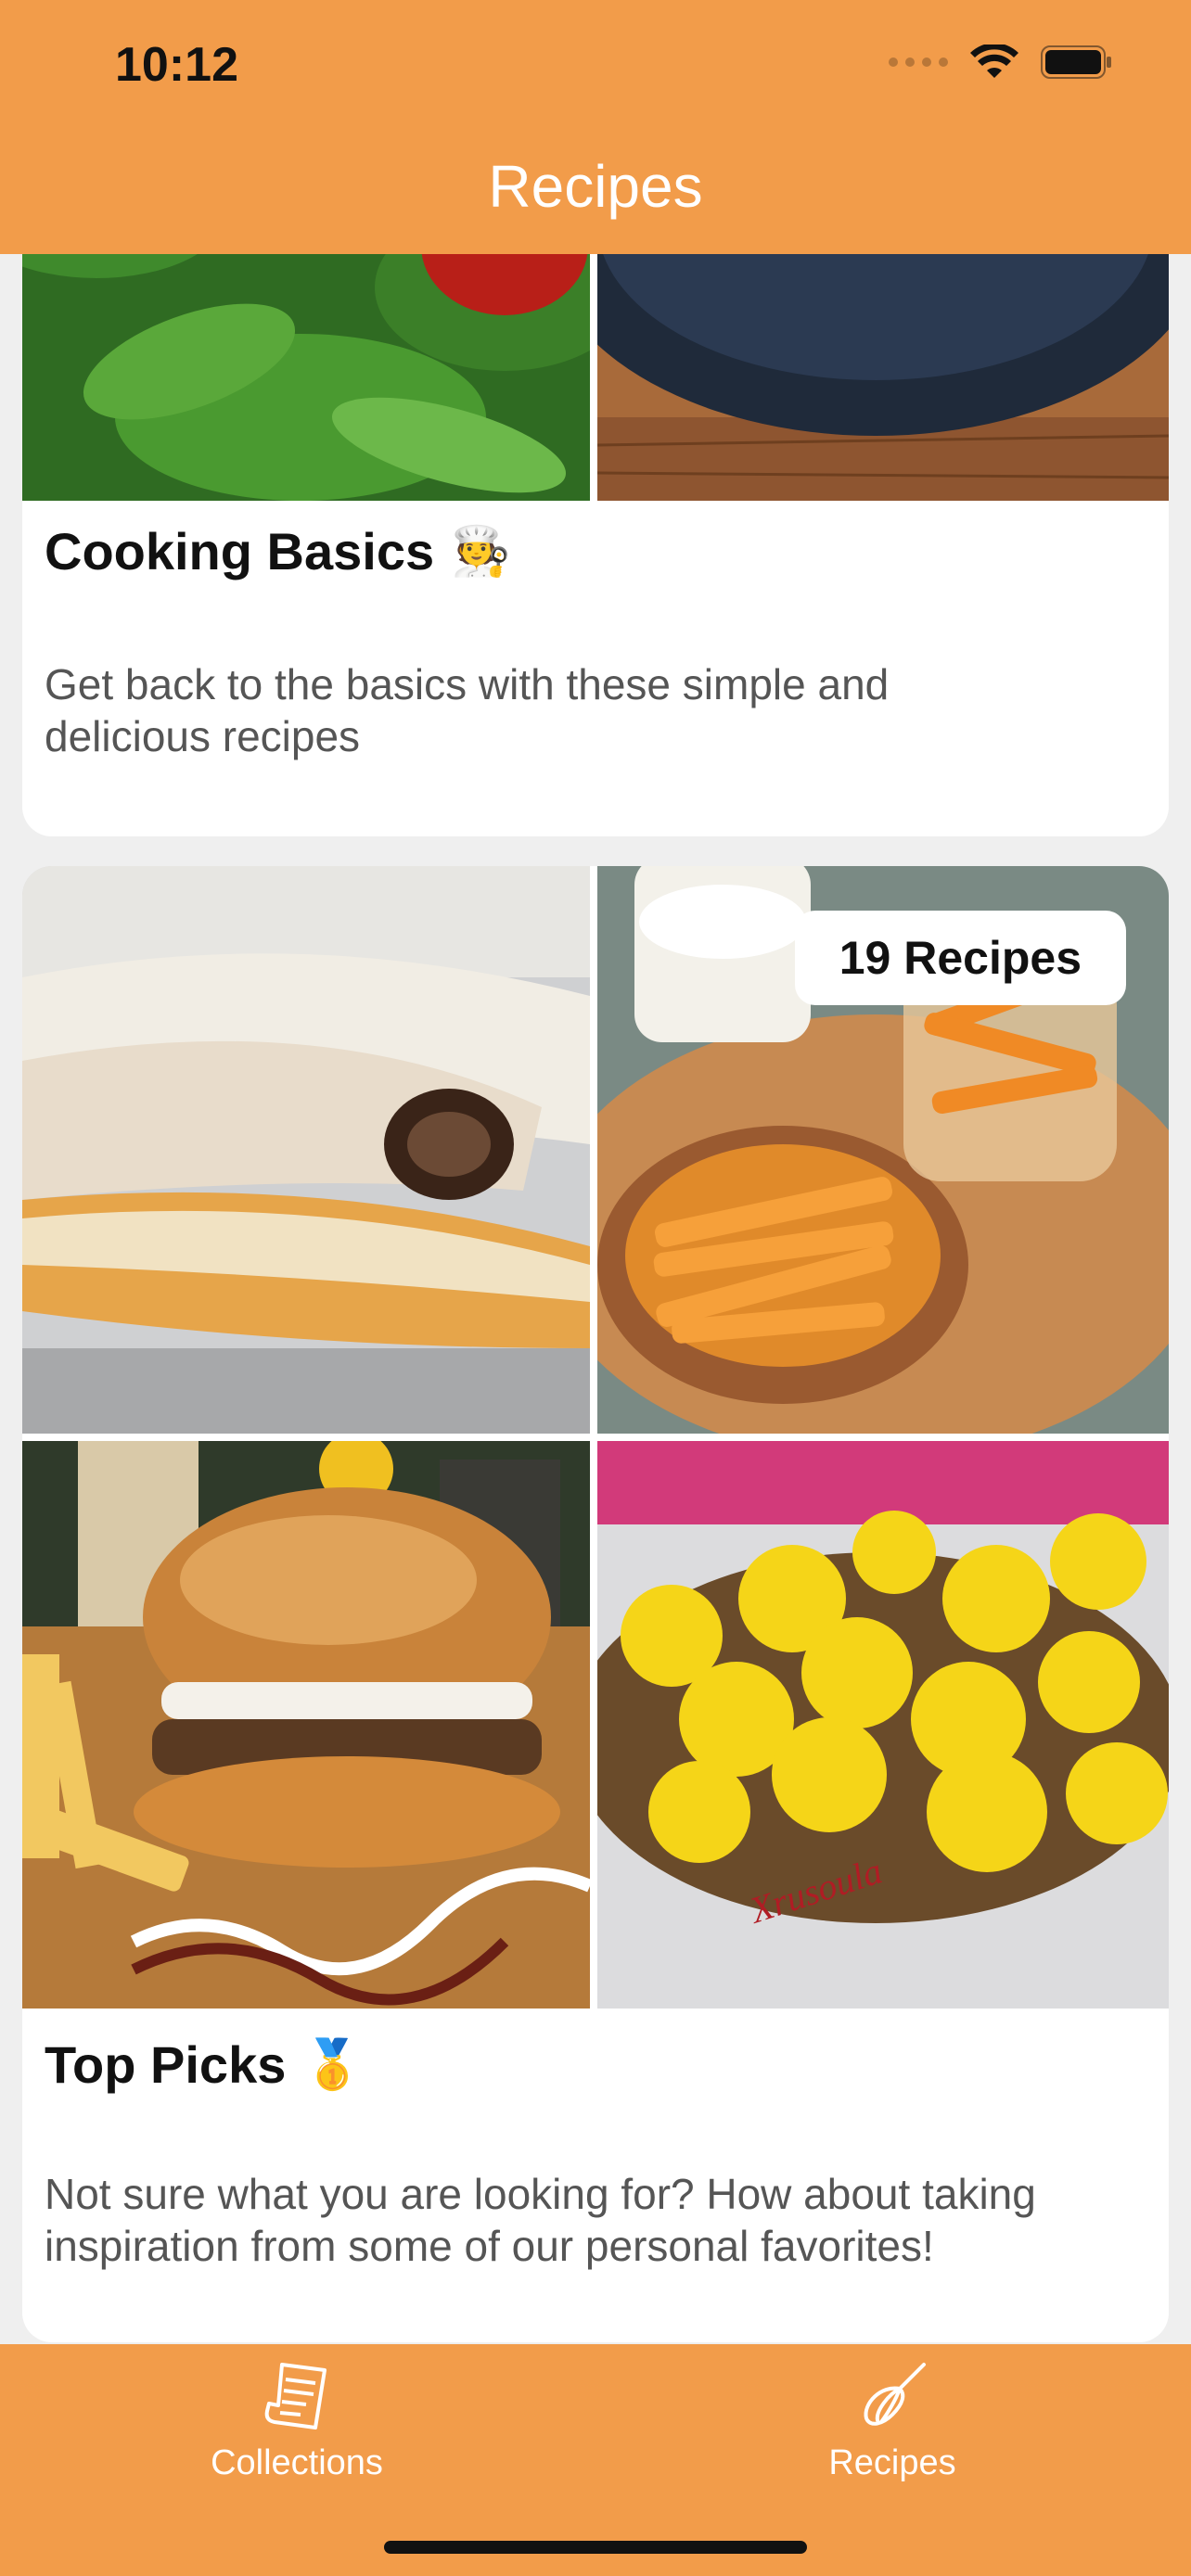  What do you see at coordinates (297, 2462) in the screenshot?
I see `tab-label: Collections` at bounding box center [297, 2462].